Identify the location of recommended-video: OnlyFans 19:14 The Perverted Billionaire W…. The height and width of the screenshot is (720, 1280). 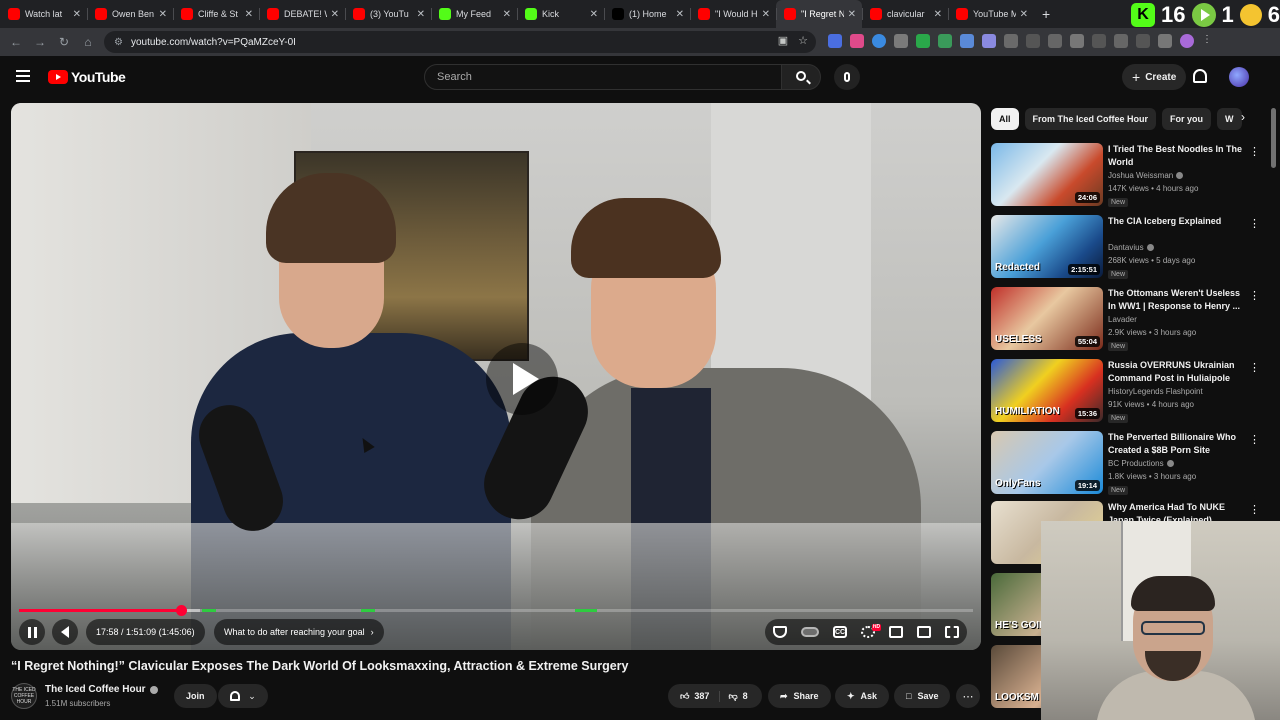
(1126, 464).